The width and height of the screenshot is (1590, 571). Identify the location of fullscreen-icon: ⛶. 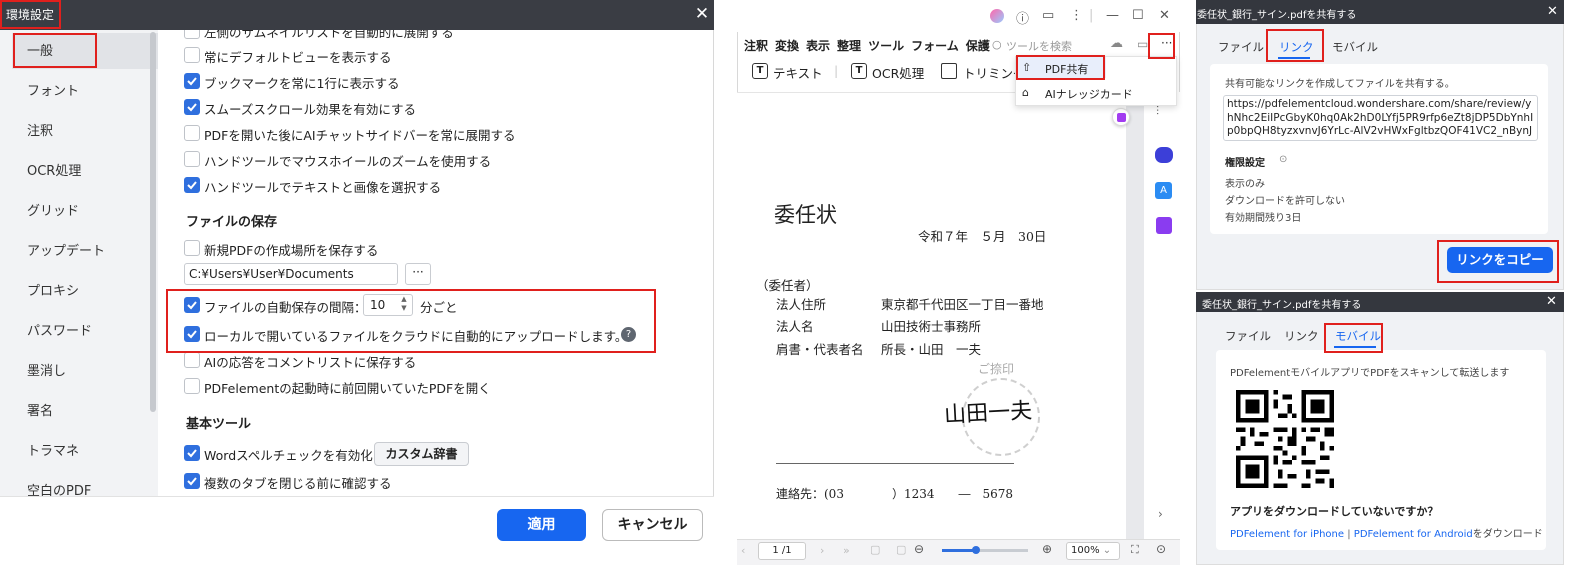
(1135, 550).